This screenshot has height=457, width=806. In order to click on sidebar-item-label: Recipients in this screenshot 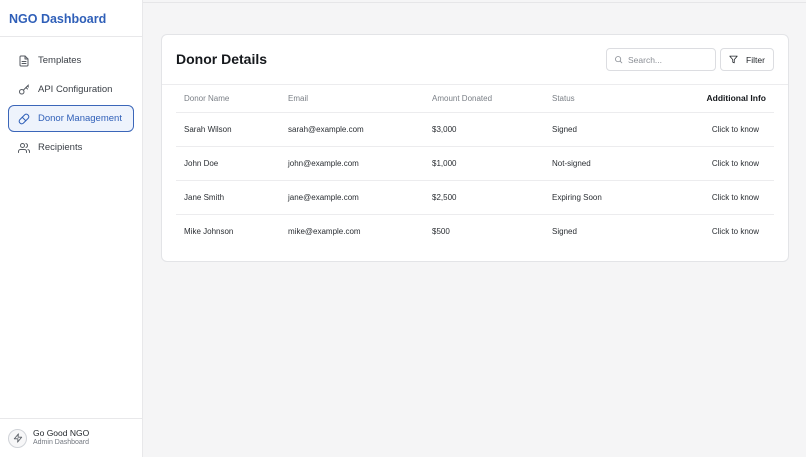, I will do `click(60, 147)`.